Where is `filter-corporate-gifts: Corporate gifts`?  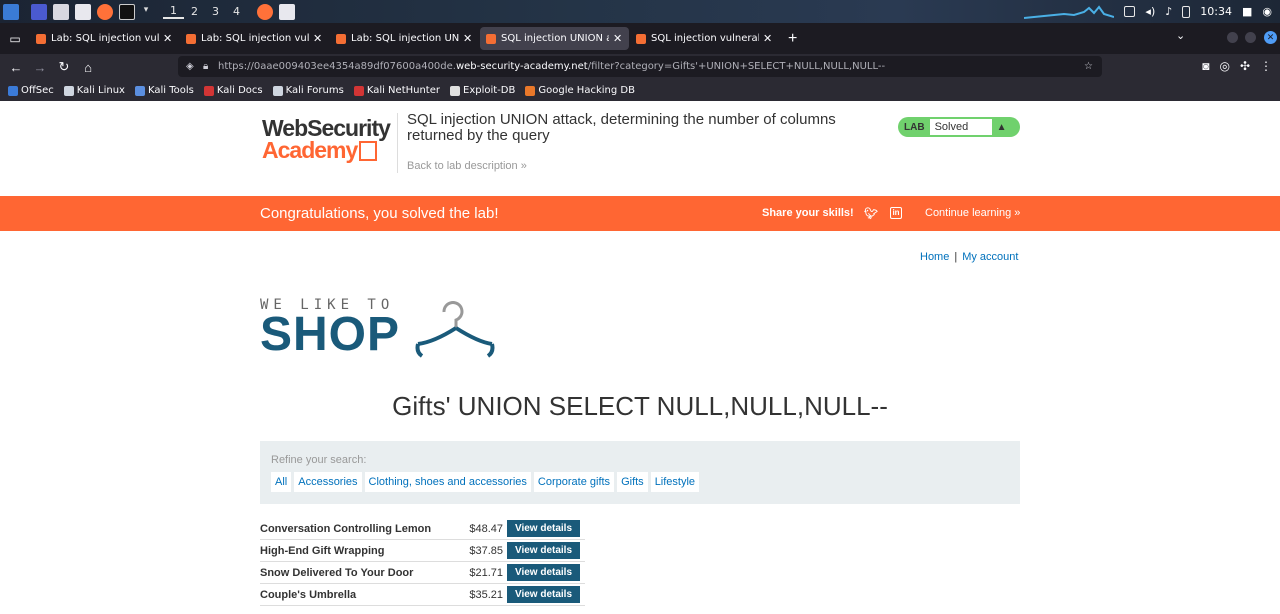
filter-corporate-gifts: Corporate gifts is located at coordinates (574, 482).